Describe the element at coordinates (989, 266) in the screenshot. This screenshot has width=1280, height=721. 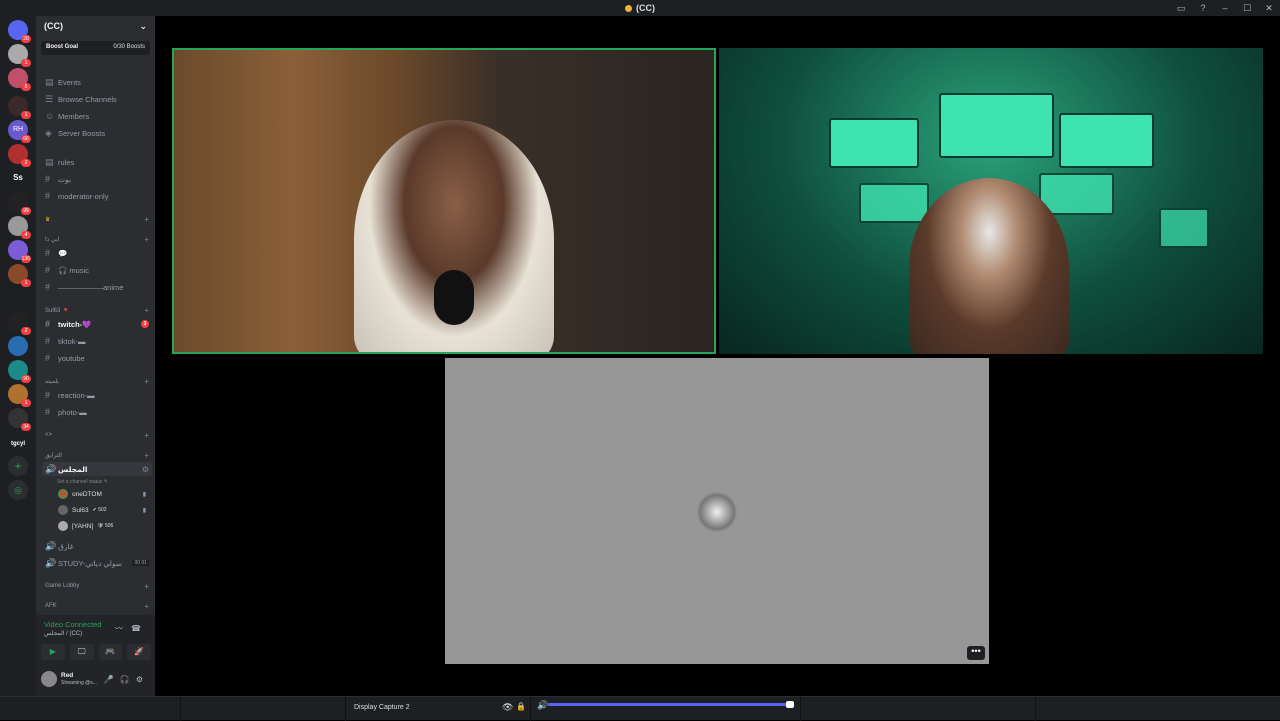
I see `participant-video` at that location.